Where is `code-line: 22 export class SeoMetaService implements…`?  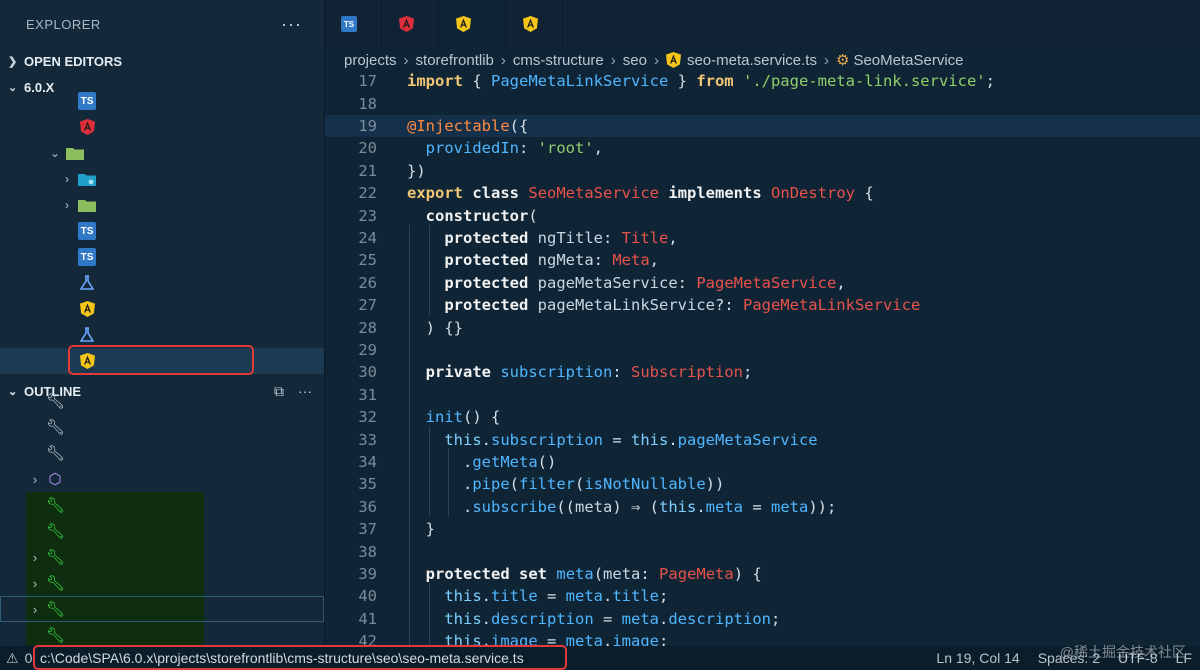 code-line: 22 export class SeoMetaService implements… is located at coordinates (762, 193).